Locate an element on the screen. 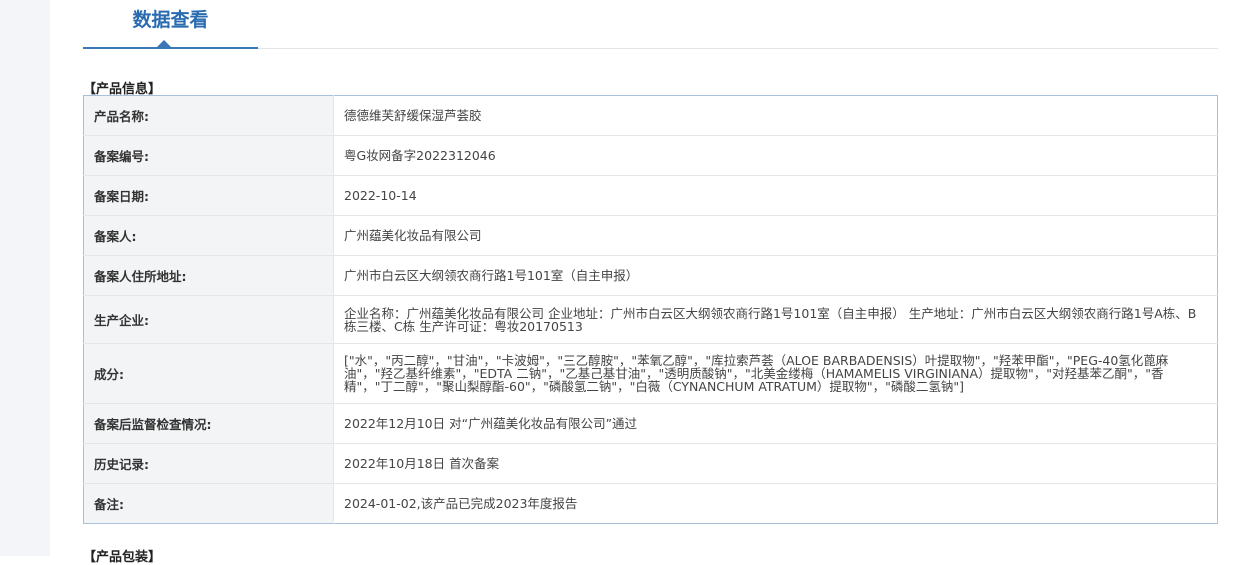  row-value: 广州蕴美化妆品有限公司 is located at coordinates (775, 235).